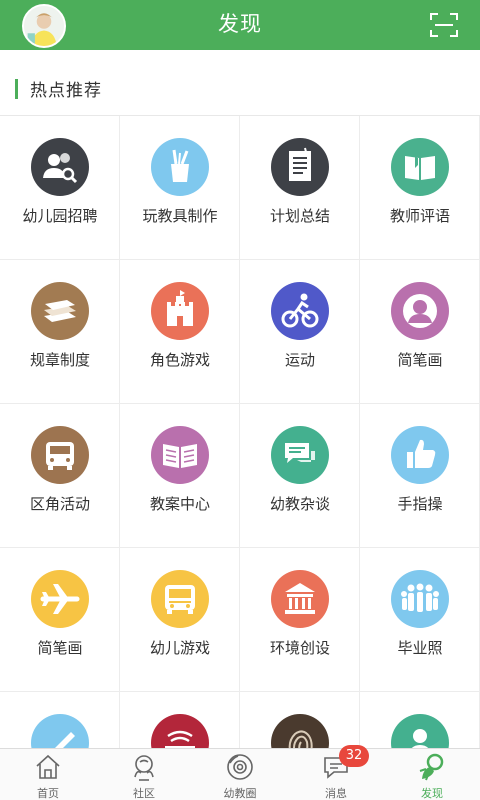  I want to click on nav-label: 首页, so click(48, 793).